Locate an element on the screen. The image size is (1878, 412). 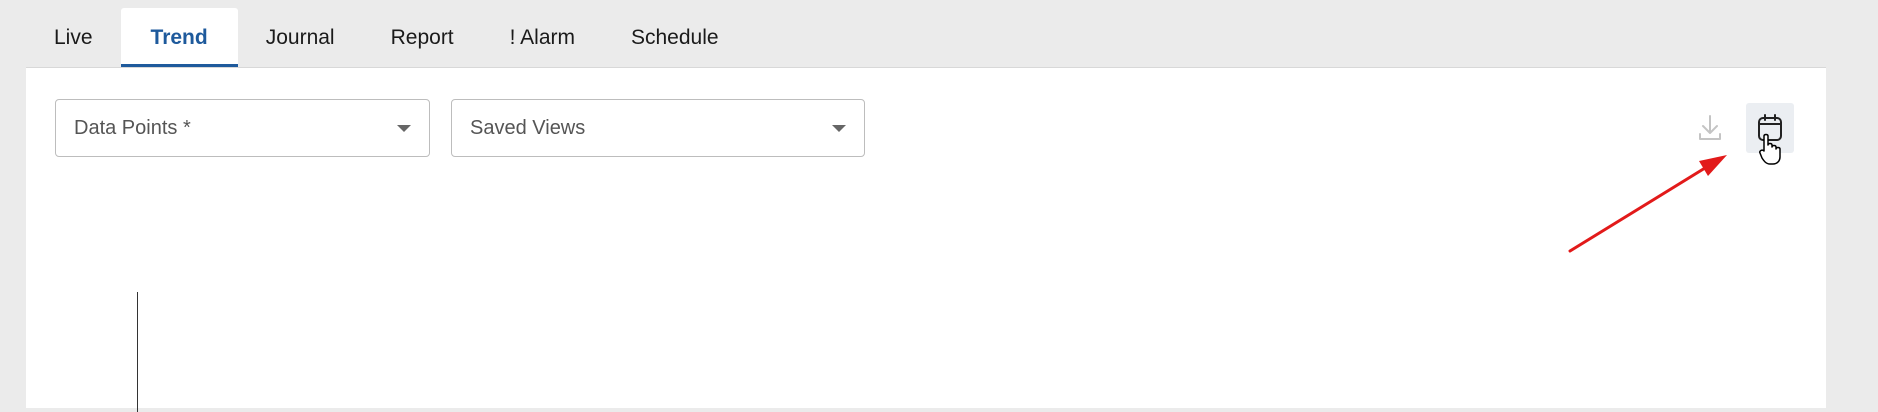
download-icon is located at coordinates (1710, 127).